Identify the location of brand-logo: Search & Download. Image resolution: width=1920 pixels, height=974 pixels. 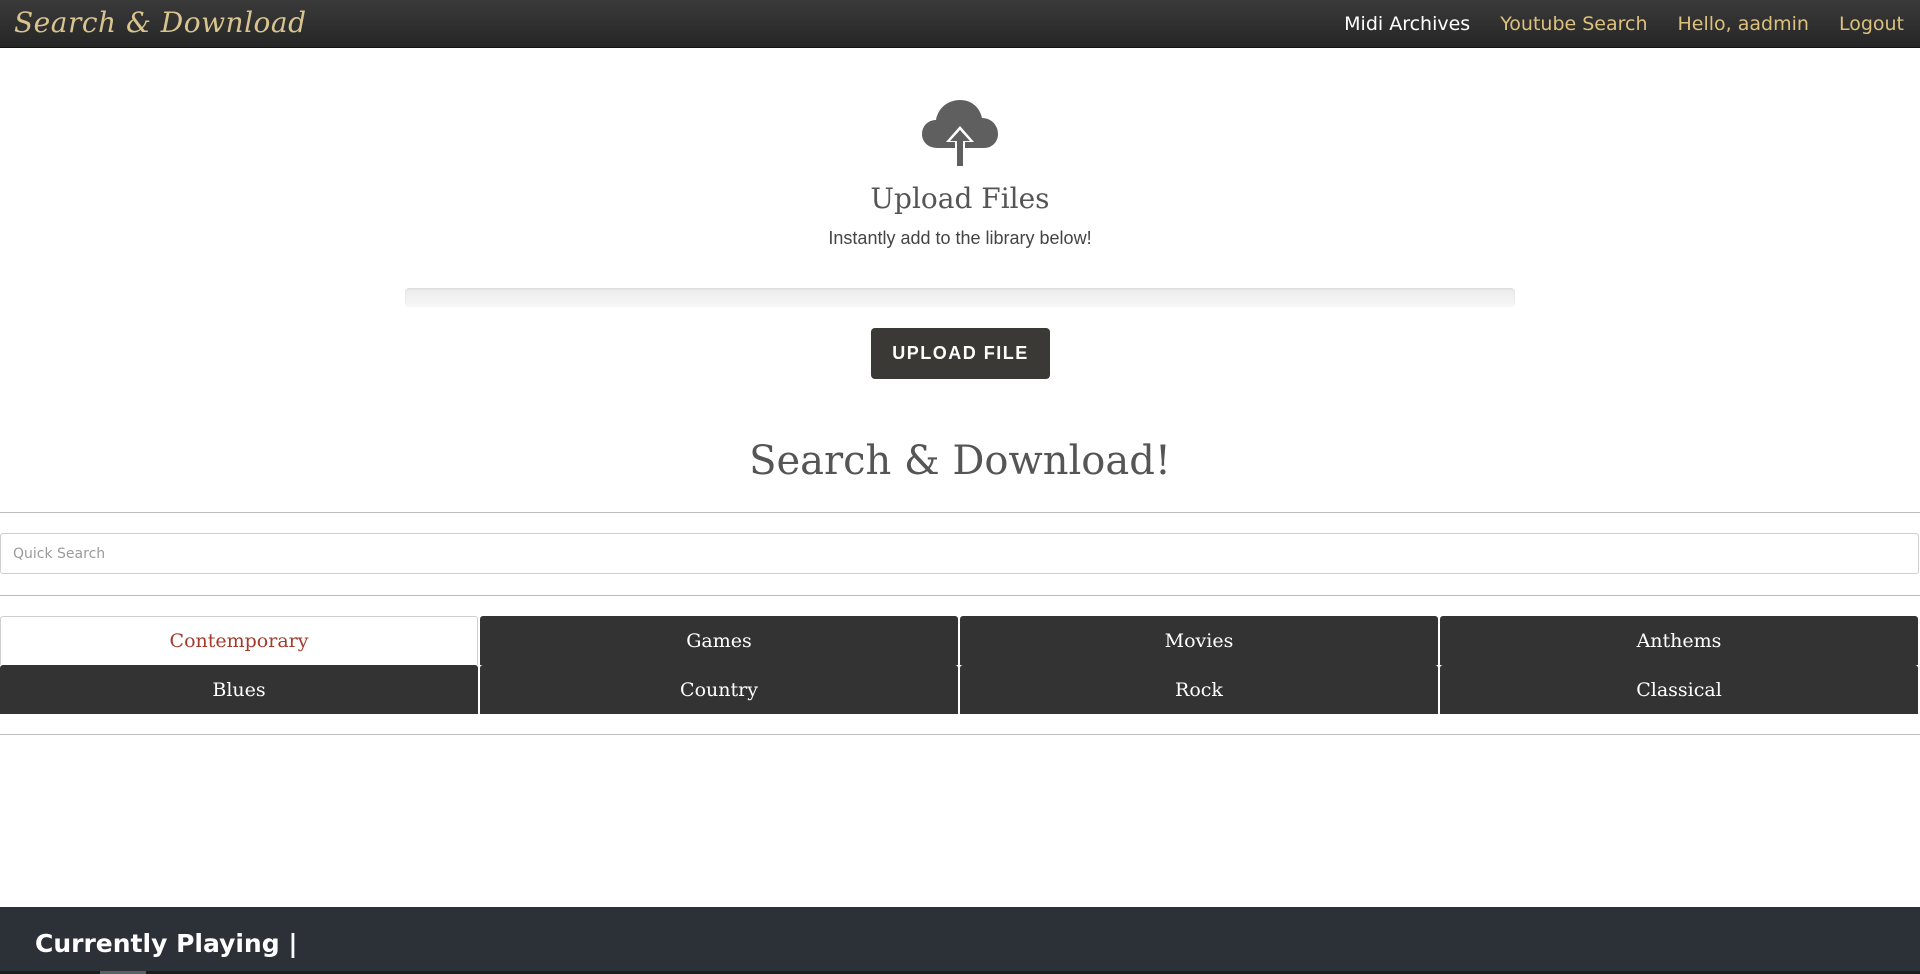
(160, 22).